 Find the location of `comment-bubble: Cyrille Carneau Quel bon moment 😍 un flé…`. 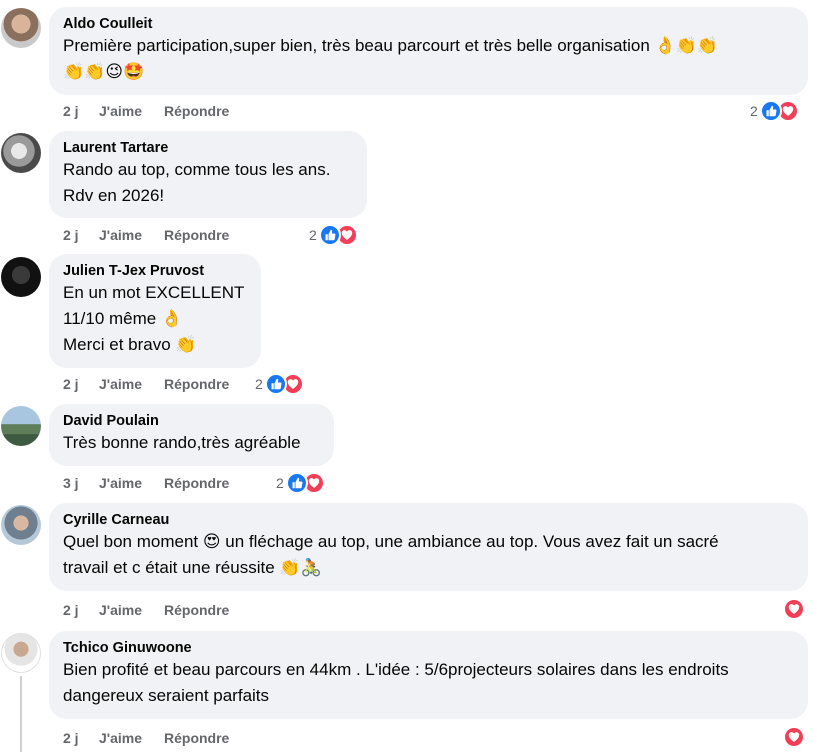

comment-bubble: Cyrille Carneau Quel bon moment 😍 un flé… is located at coordinates (428, 547).